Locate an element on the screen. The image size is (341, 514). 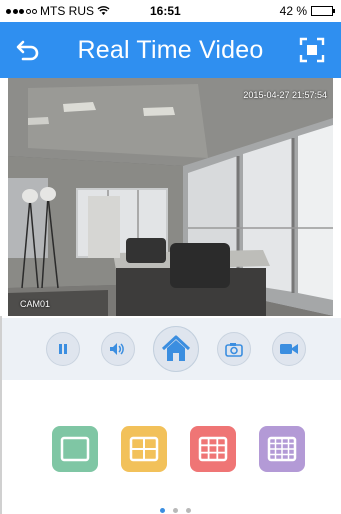
camera-label: CAM01 is located at coordinates (35, 304).